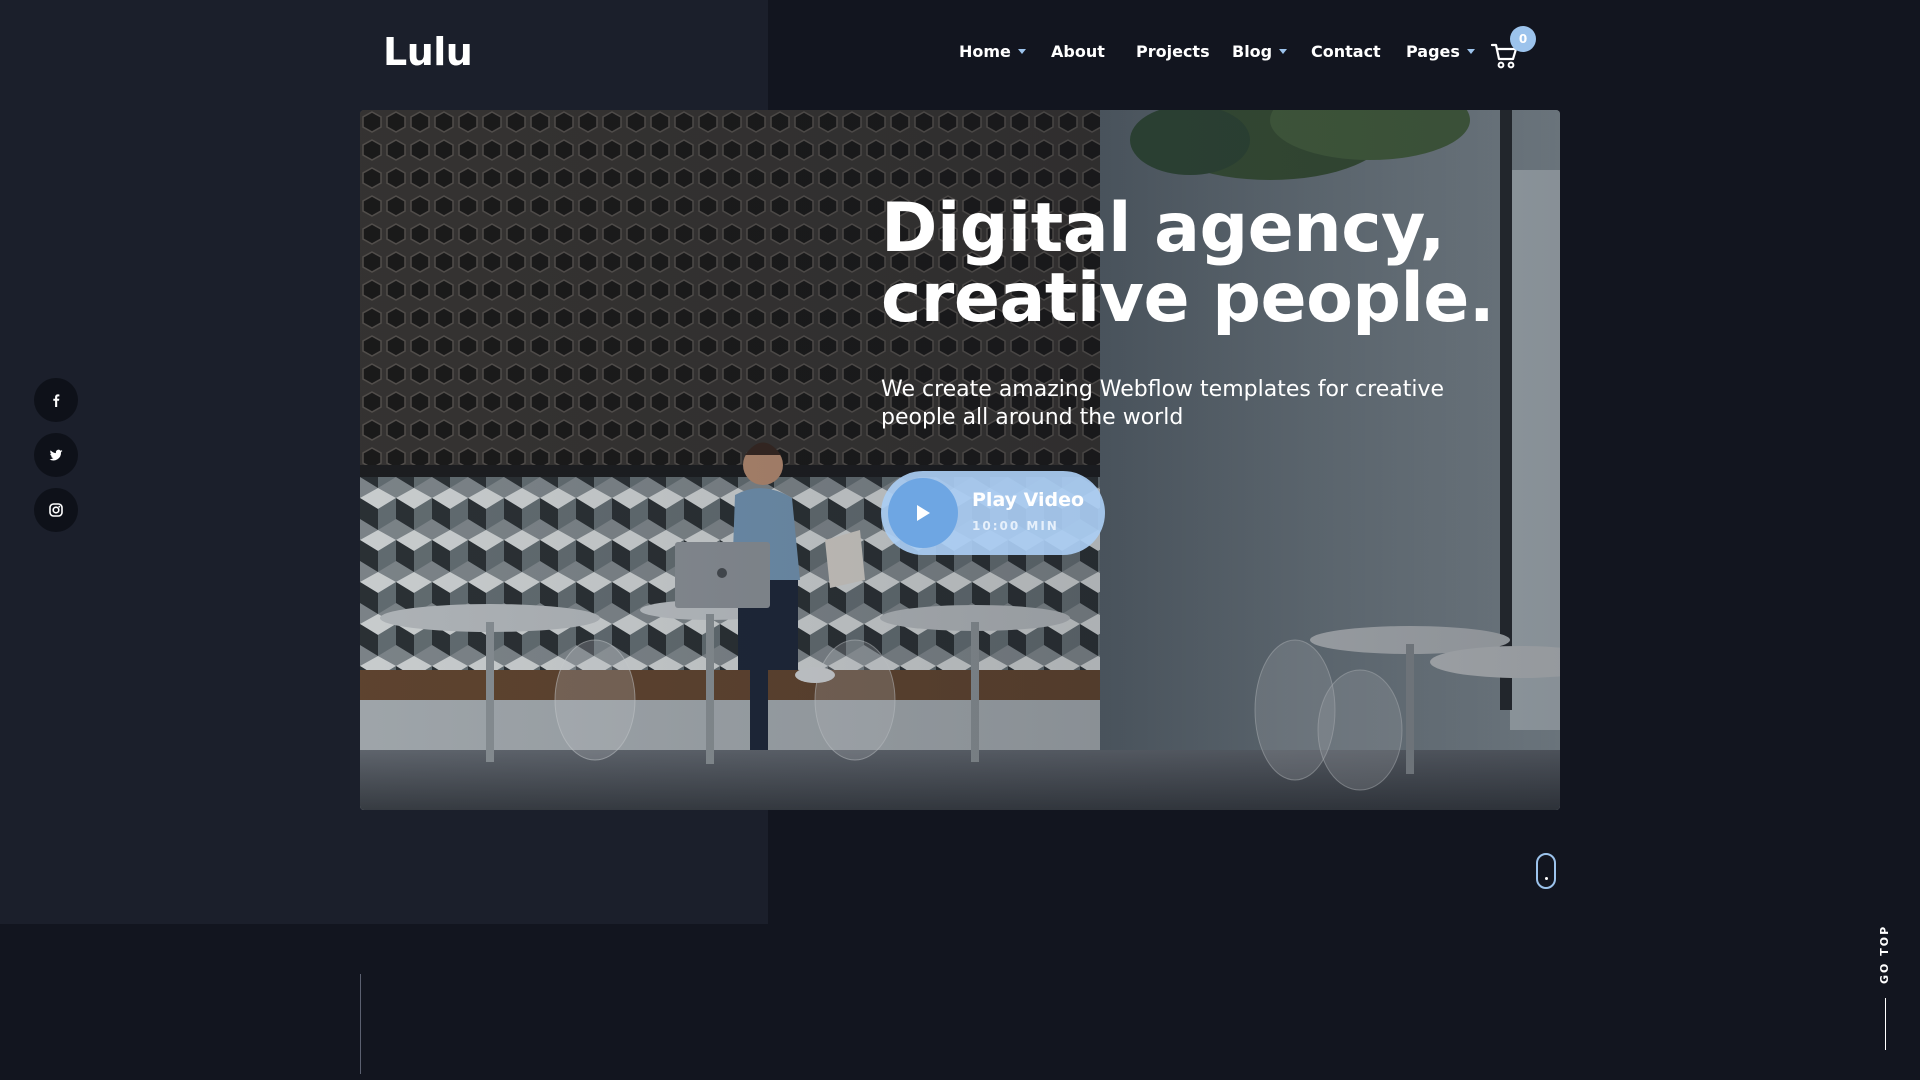 This screenshot has width=1920, height=1080. What do you see at coordinates (1028, 500) in the screenshot?
I see `play-video-label: Play Video` at bounding box center [1028, 500].